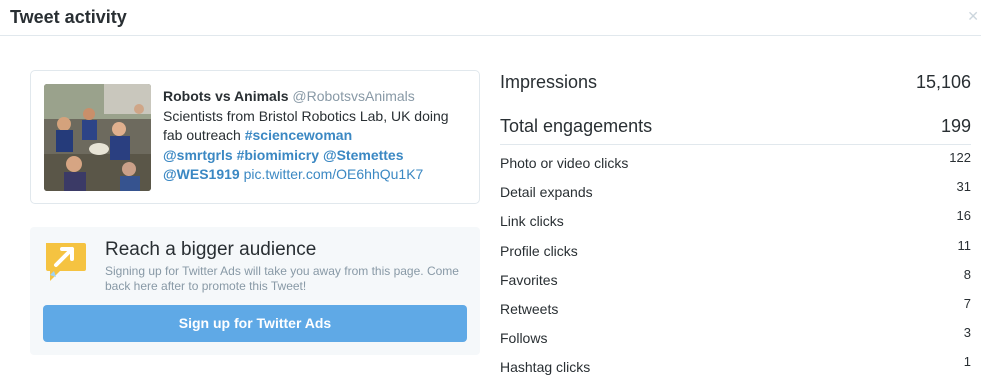 The image size is (981, 380). I want to click on sign-up-ads-button: Sign up for Twitter Ads, so click(255, 323).